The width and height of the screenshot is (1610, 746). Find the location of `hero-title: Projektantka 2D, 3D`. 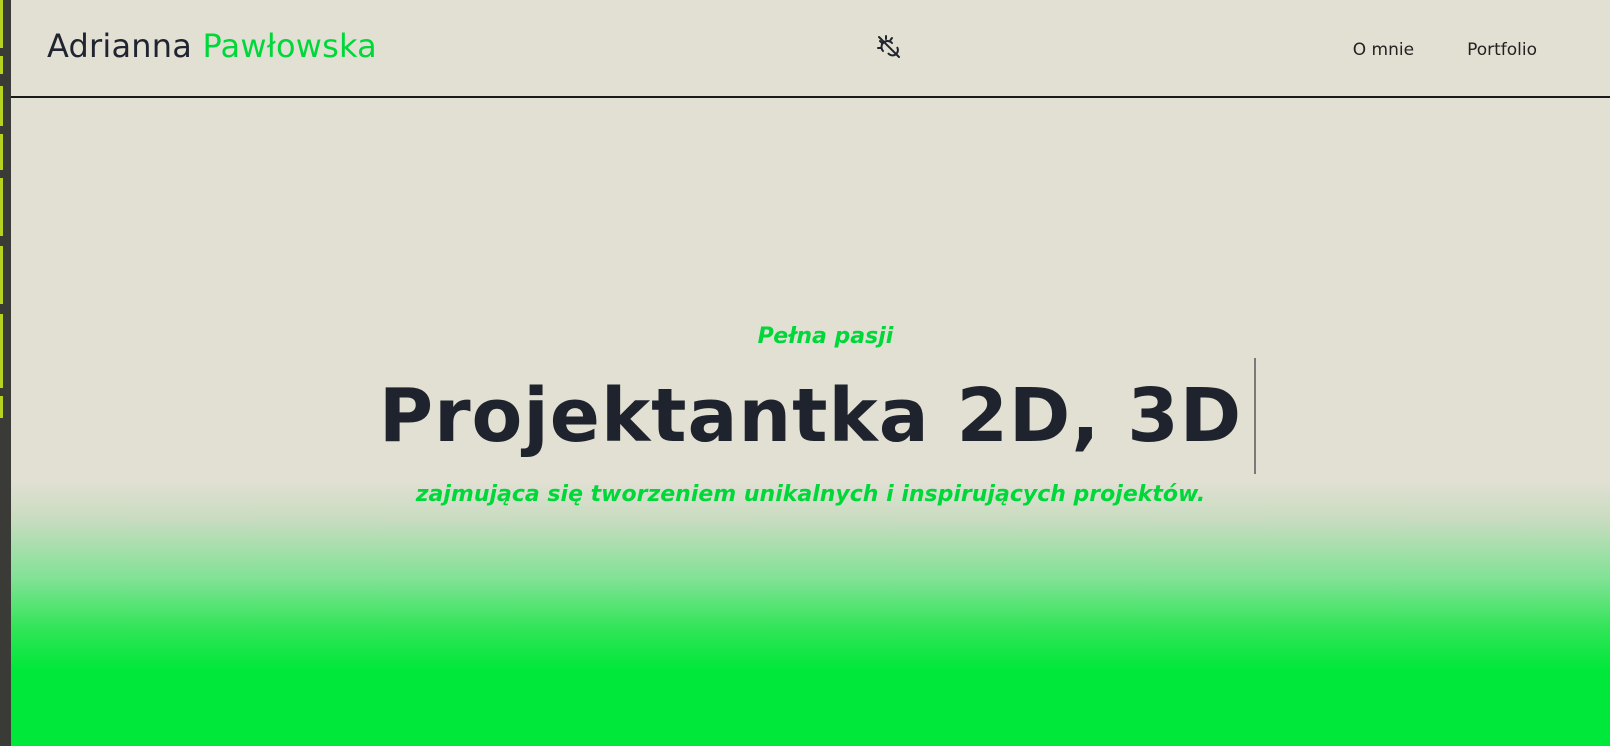

hero-title: Projektantka 2D, 3D is located at coordinates (818, 416).